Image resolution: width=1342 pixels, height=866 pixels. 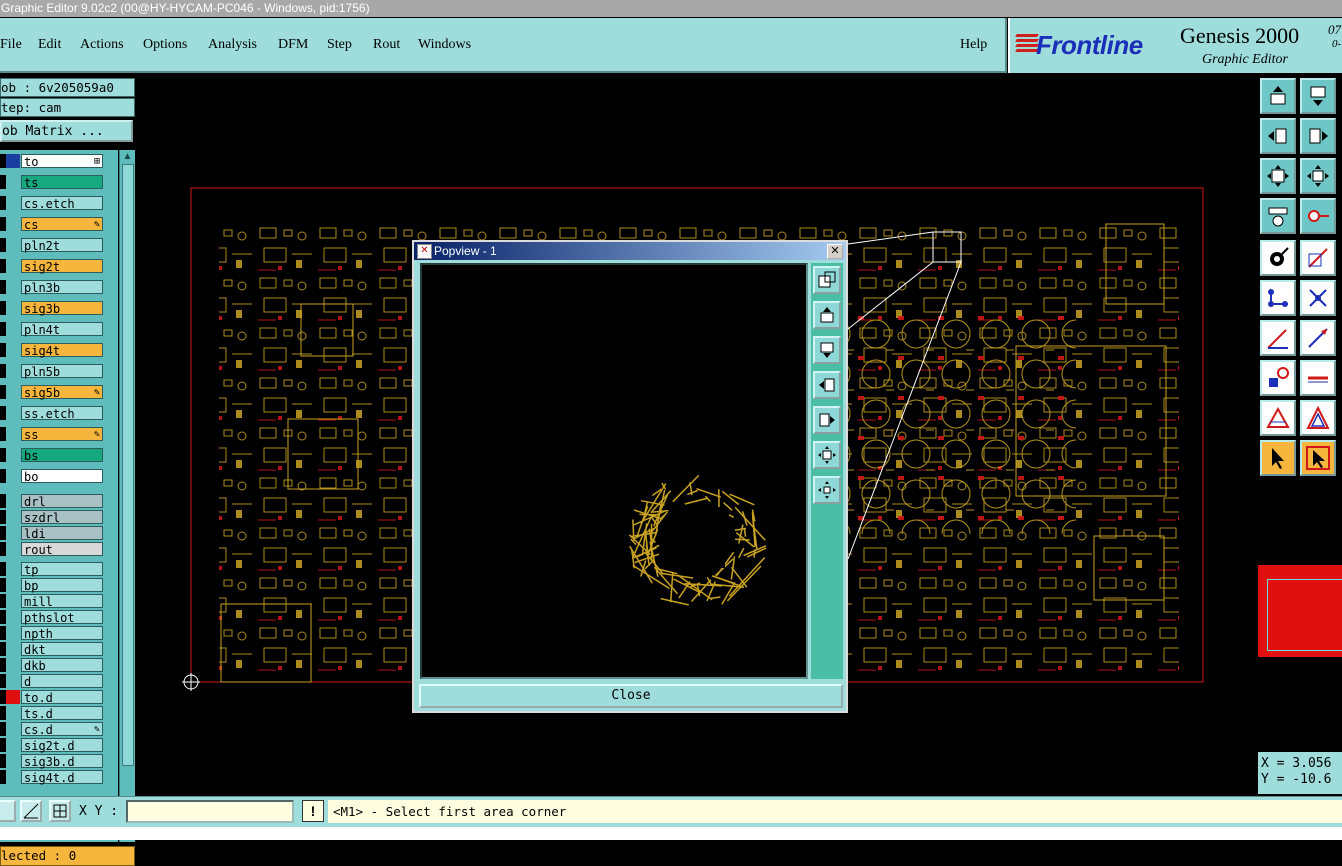 What do you see at coordinates (1278, 418) in the screenshot?
I see `triangle-tool-icon` at bounding box center [1278, 418].